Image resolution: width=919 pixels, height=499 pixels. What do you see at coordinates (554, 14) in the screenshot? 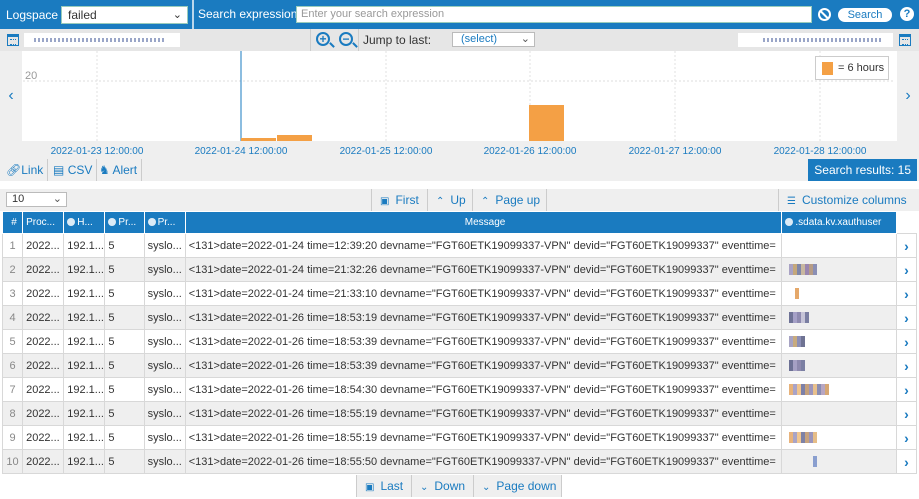
I see `search-input: Enter your search expression` at bounding box center [554, 14].